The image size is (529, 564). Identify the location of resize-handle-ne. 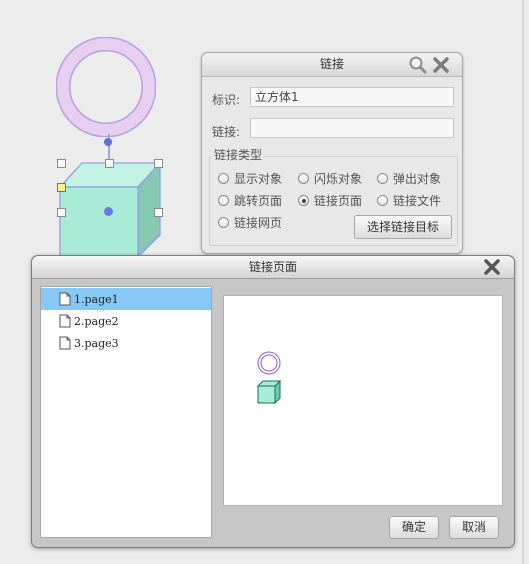
(158, 163).